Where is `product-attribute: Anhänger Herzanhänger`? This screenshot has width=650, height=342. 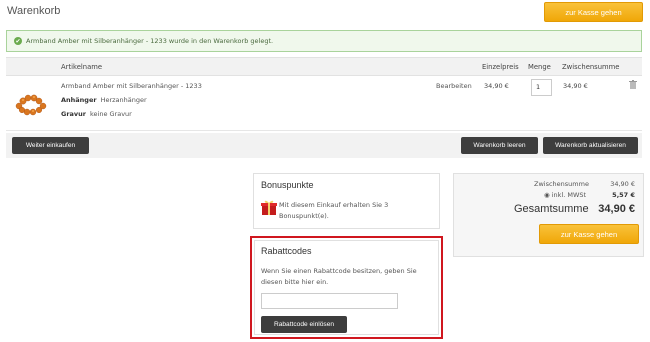
product-attribute: Anhänger Herzanhänger is located at coordinates (104, 100).